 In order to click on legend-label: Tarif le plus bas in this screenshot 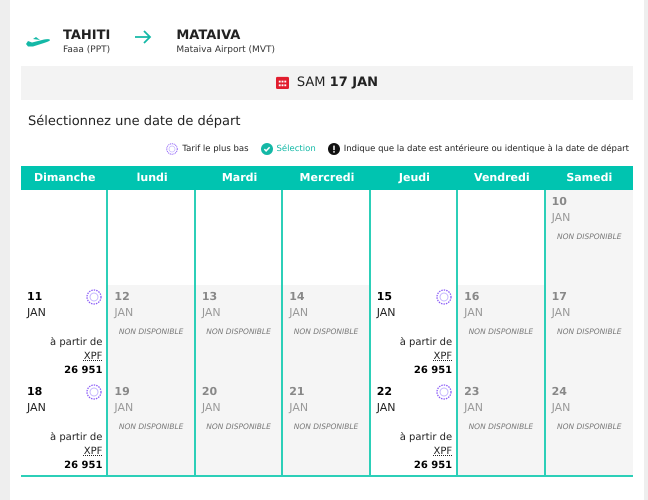, I will do `click(215, 149)`.